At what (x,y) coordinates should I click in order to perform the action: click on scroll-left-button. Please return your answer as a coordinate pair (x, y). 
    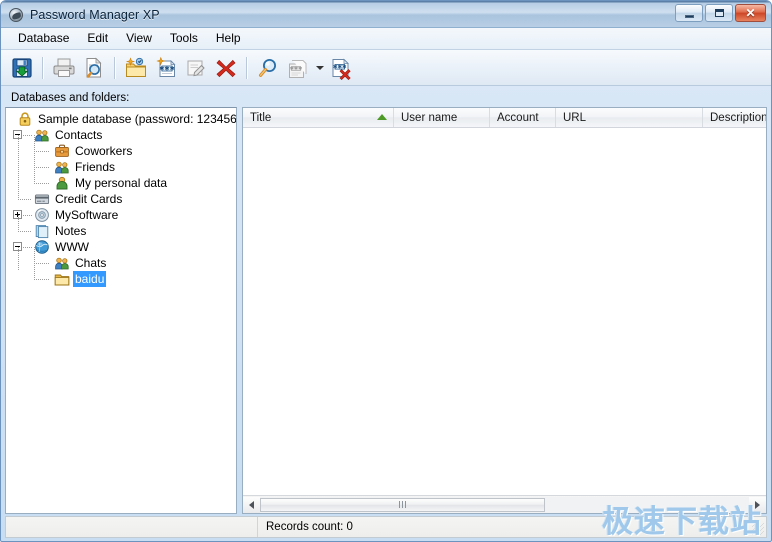
    Looking at the image, I should click on (251, 504).